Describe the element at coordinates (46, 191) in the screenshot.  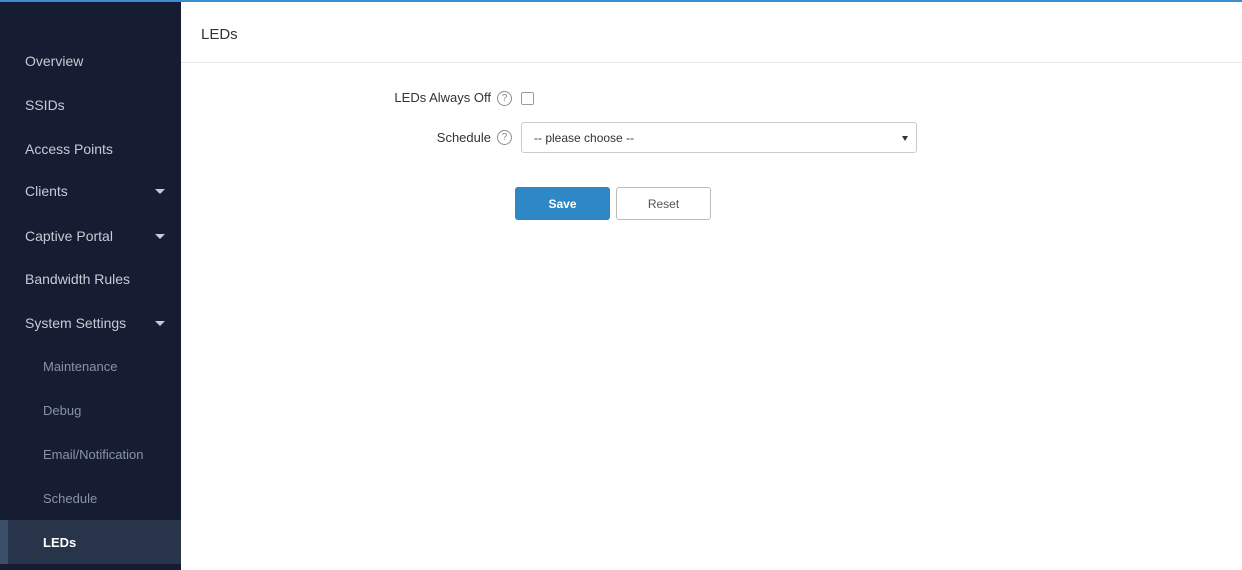
I see `sidebar-item-label: Clients` at that location.